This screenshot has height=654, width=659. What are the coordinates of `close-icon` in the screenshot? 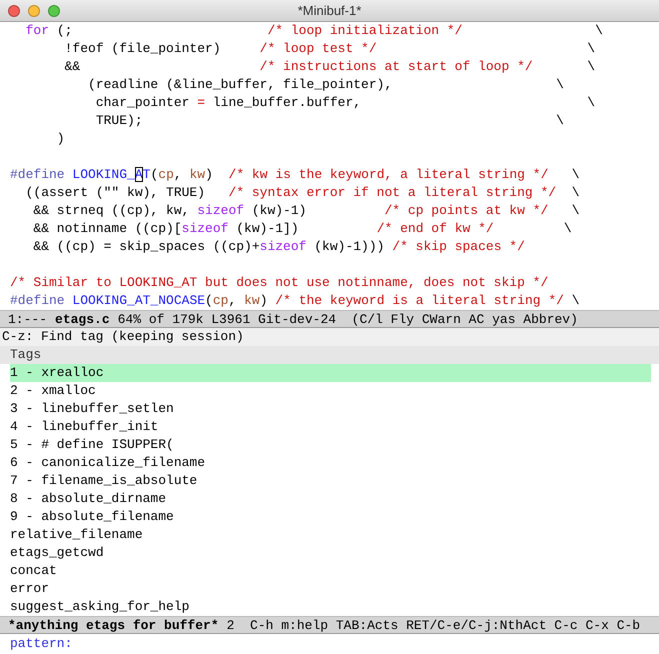 It's located at (14, 10).